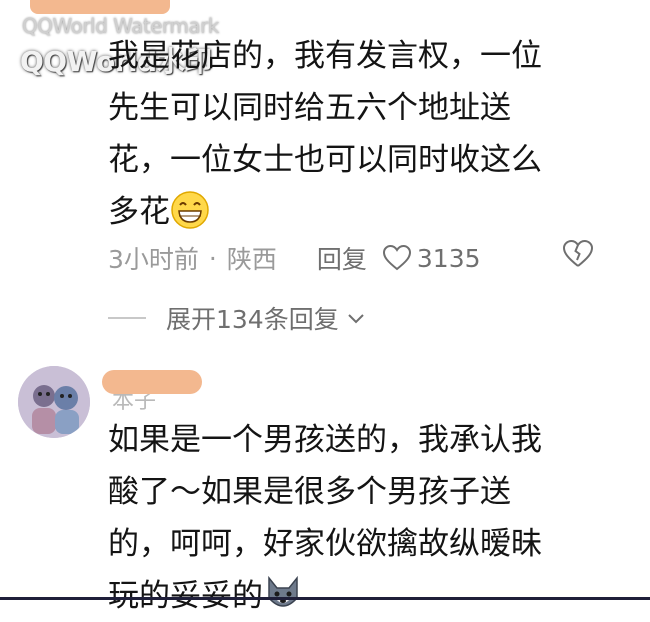 The height and width of the screenshot is (622, 650). What do you see at coordinates (309, 108) in the screenshot?
I see `comment-line: 先生可以同时给五六个地址送` at bounding box center [309, 108].